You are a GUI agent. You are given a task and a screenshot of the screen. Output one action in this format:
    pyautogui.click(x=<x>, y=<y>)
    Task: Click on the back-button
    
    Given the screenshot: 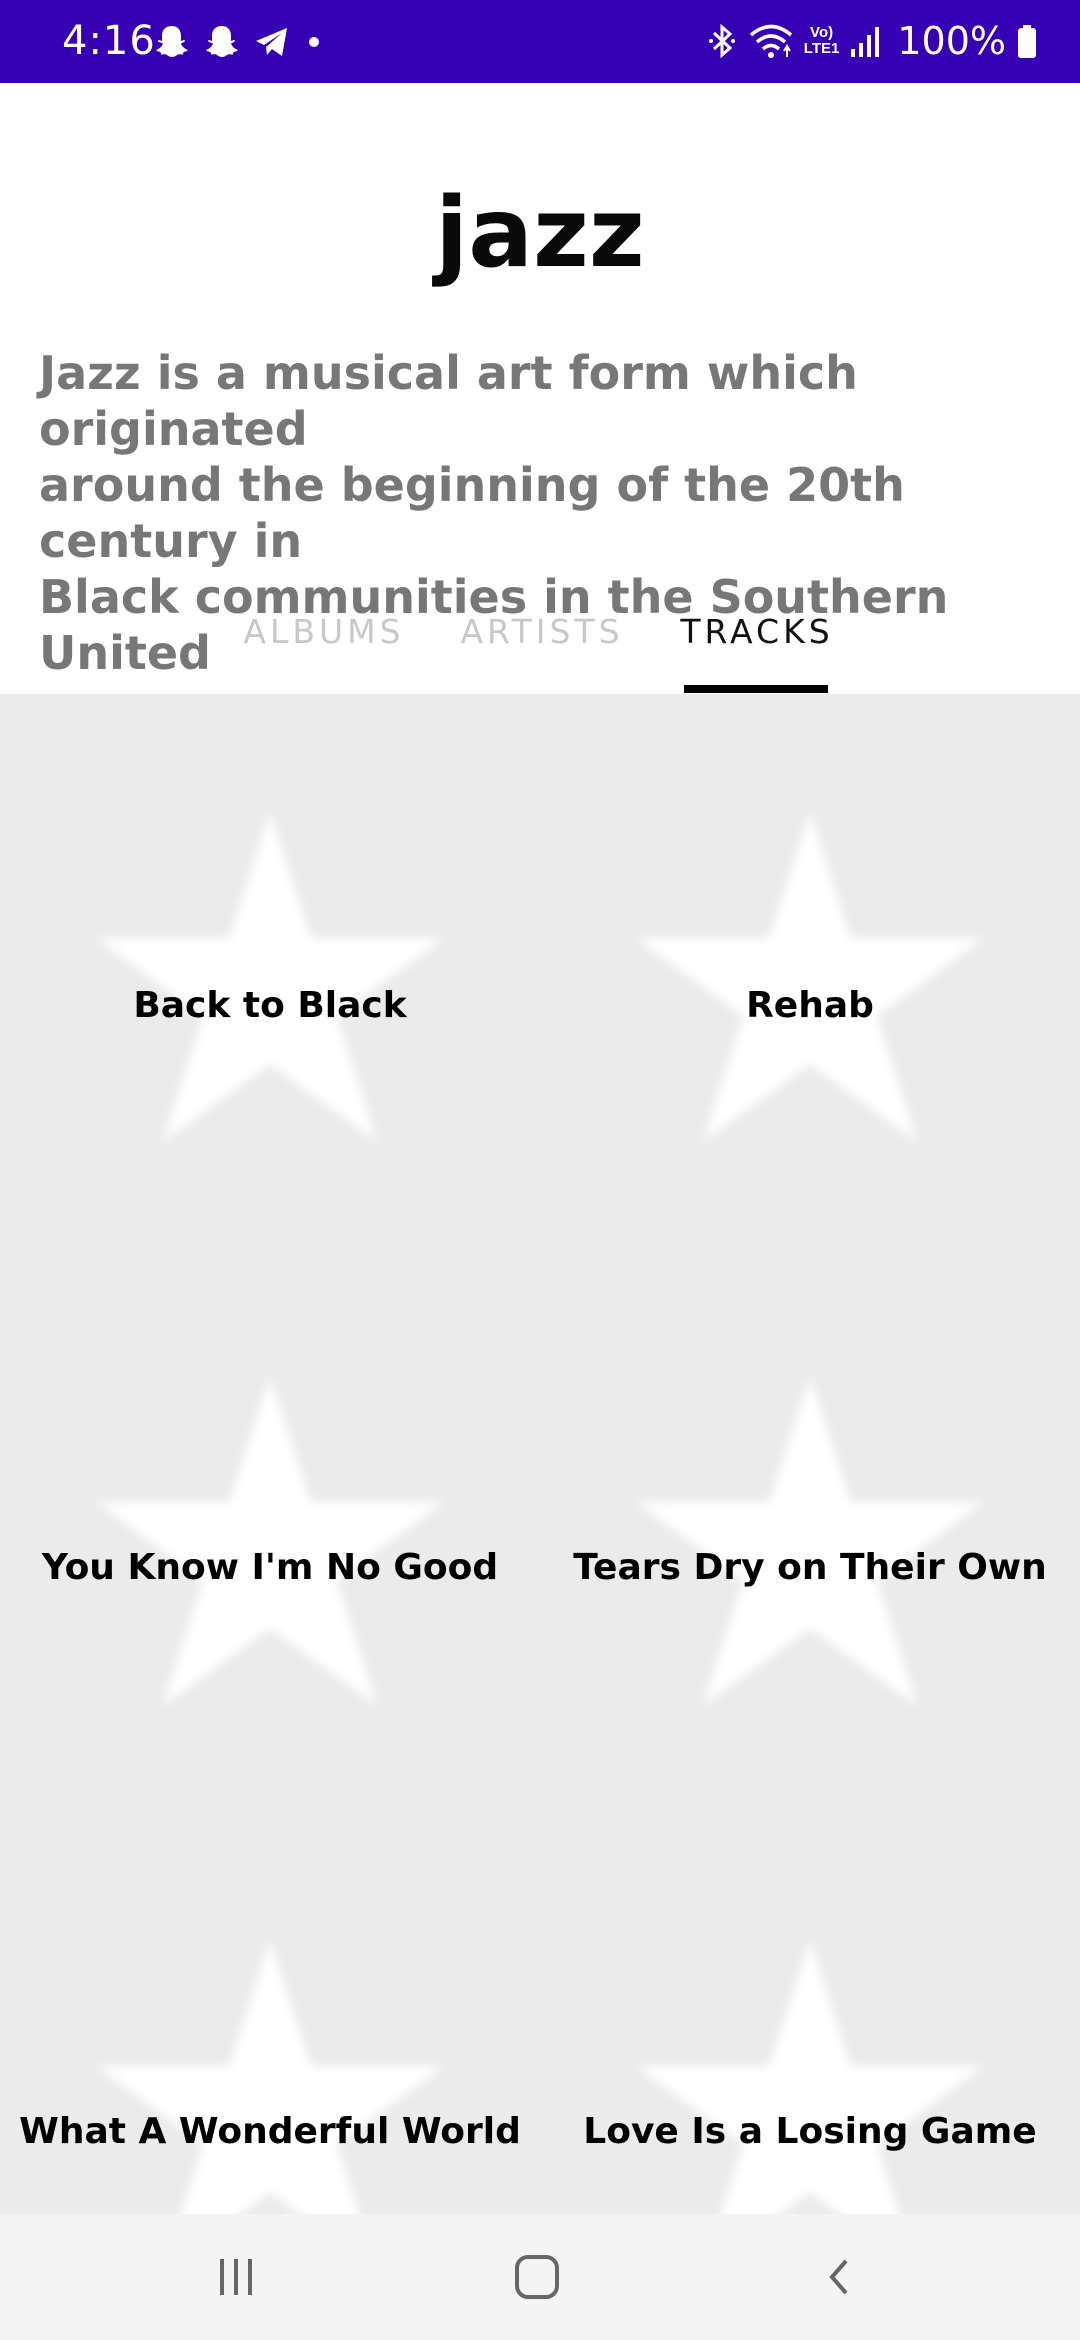 What is the action you would take?
    pyautogui.click(x=840, y=2277)
    